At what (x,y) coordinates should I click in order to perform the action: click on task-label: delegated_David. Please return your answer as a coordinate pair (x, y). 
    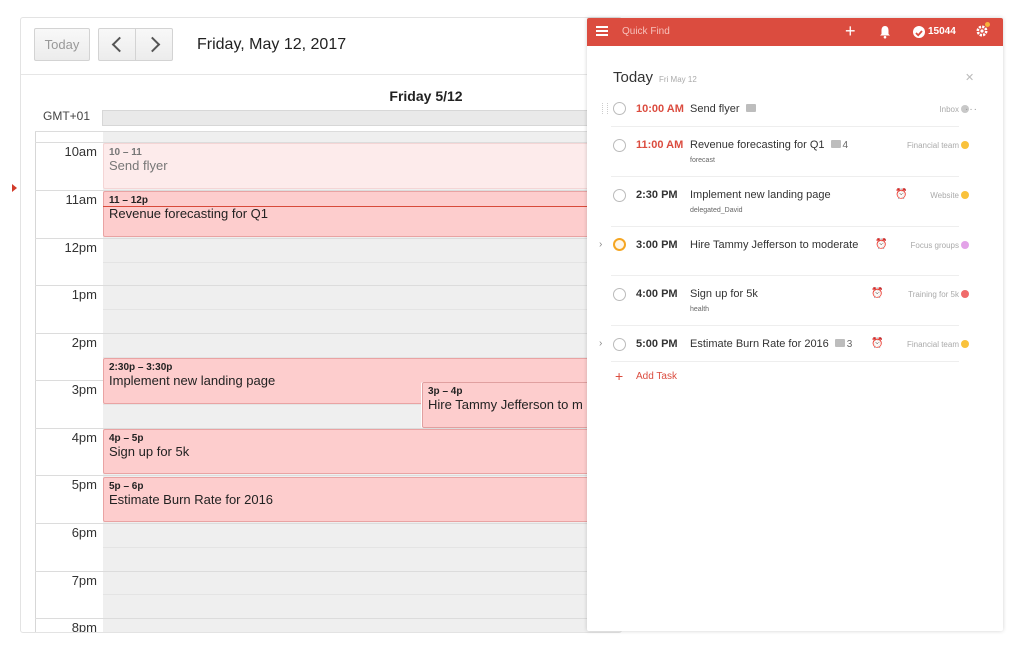
    Looking at the image, I should click on (716, 210).